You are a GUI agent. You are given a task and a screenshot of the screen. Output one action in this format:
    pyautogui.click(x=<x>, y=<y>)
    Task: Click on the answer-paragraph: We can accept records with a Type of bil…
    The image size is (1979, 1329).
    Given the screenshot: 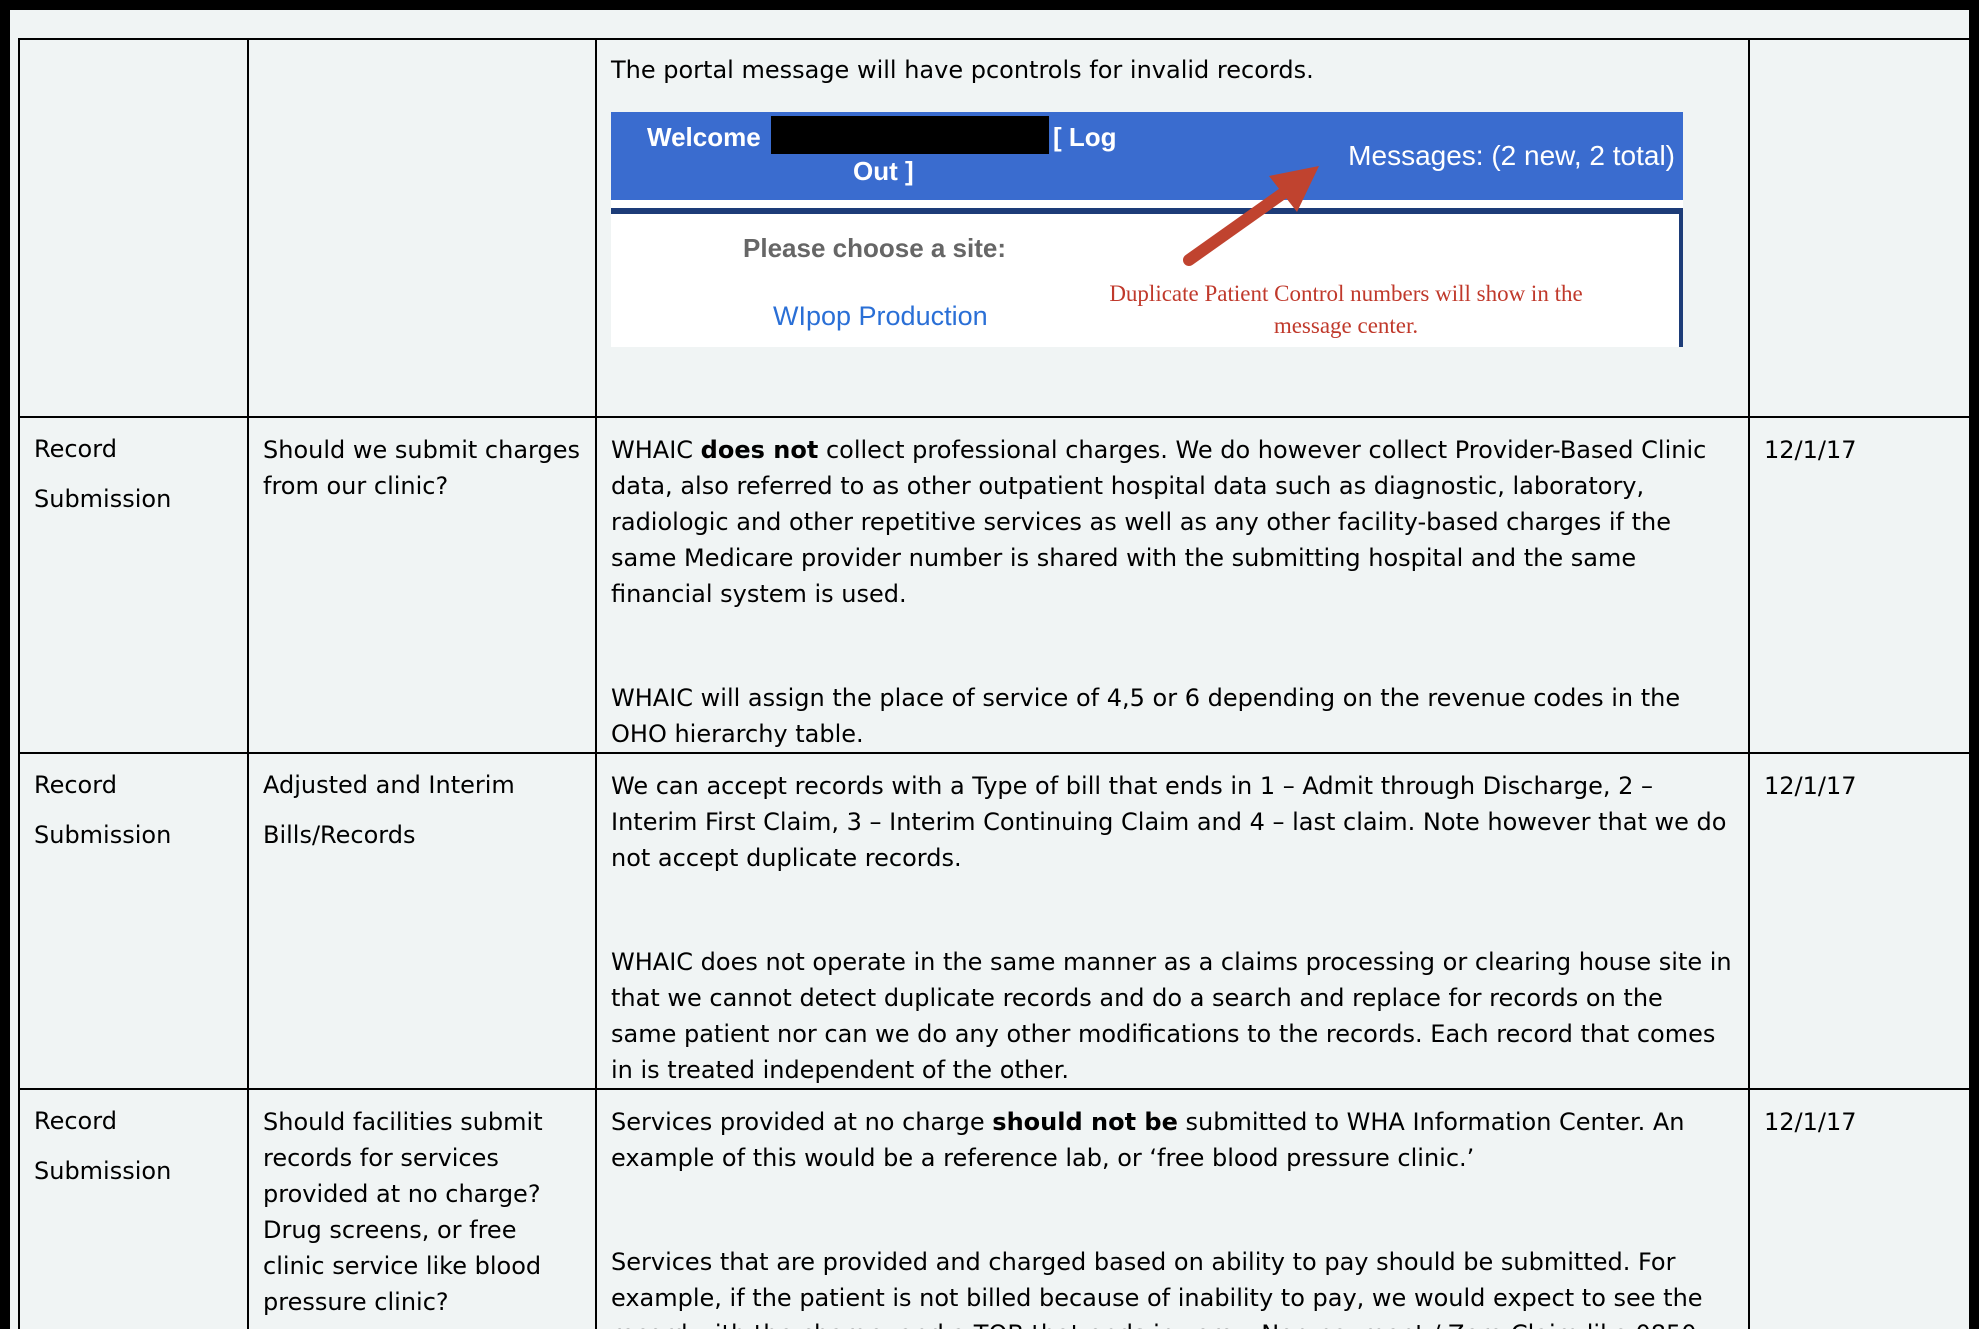 What is the action you would take?
    pyautogui.click(x=1169, y=822)
    